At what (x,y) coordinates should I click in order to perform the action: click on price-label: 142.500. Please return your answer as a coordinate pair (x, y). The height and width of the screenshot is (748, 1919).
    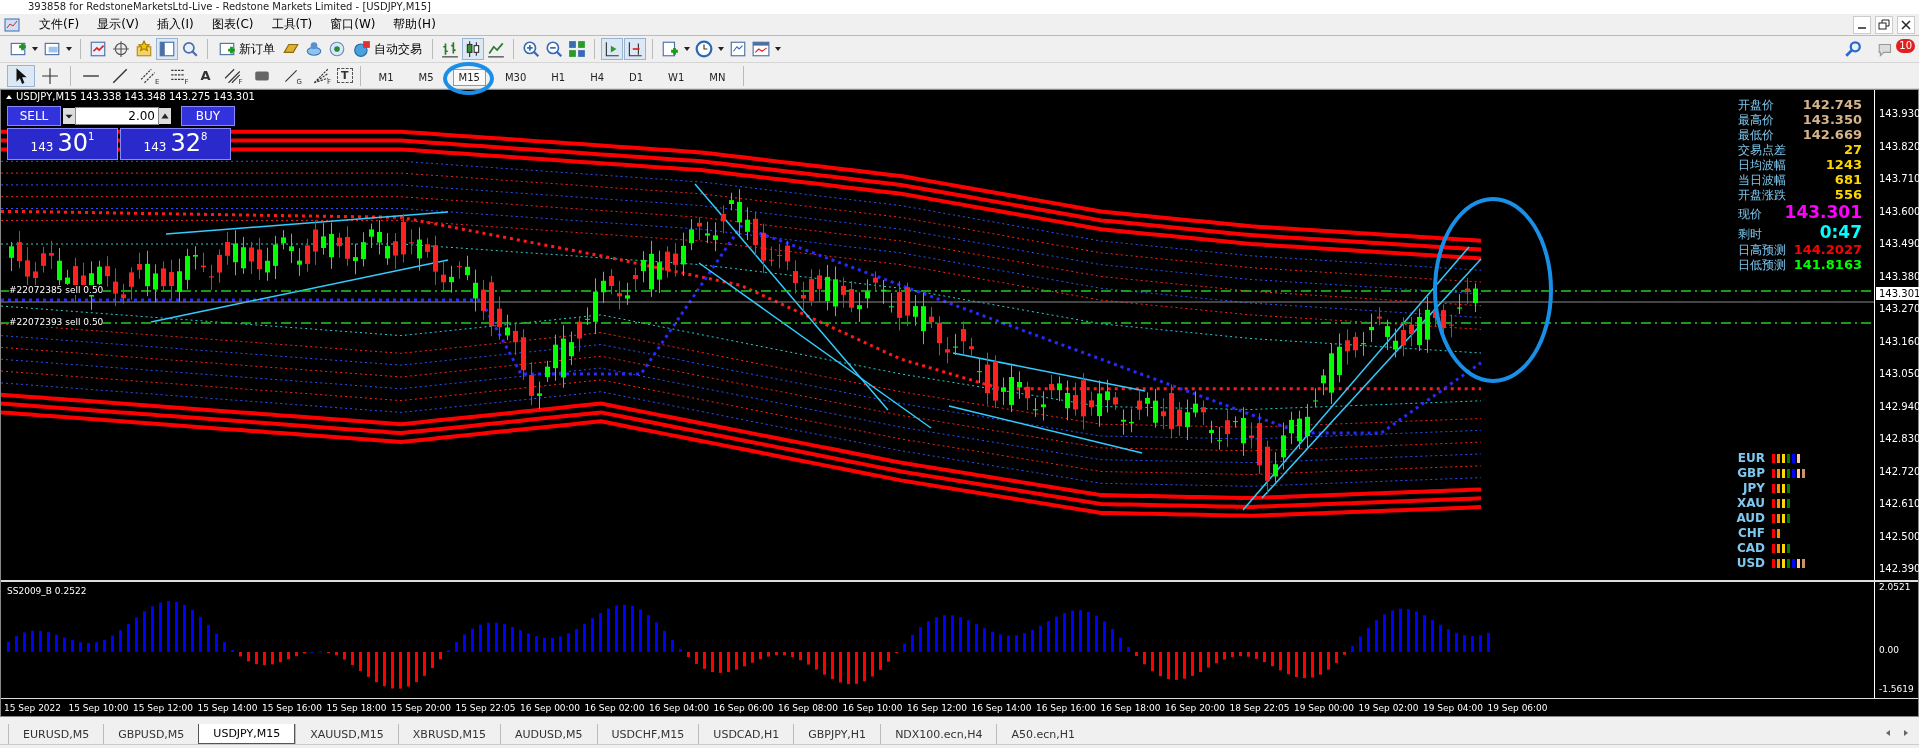
    Looking at the image, I should click on (1899, 536).